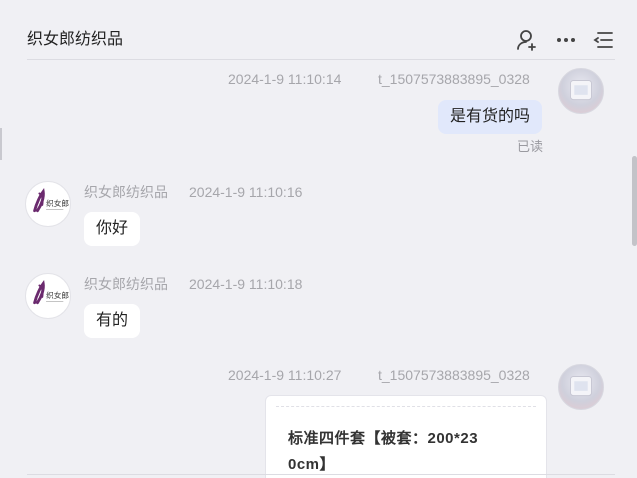 This screenshot has width=637, height=478. What do you see at coordinates (634, 201) in the screenshot?
I see `scrollbar` at bounding box center [634, 201].